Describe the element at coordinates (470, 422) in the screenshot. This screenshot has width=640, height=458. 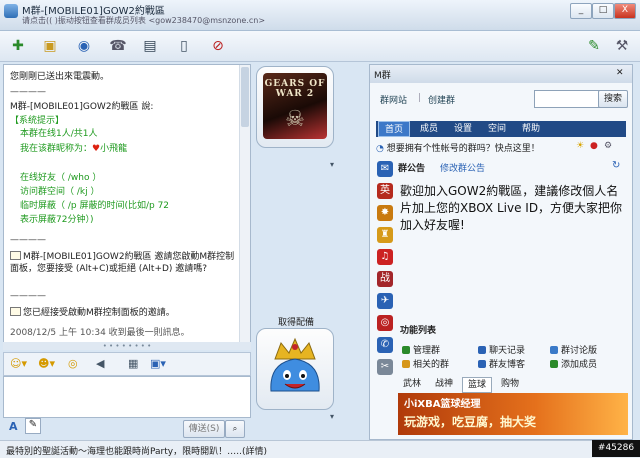
I see `ad-slogan: 玩游戏，吃豆腐，抽大奖` at that location.